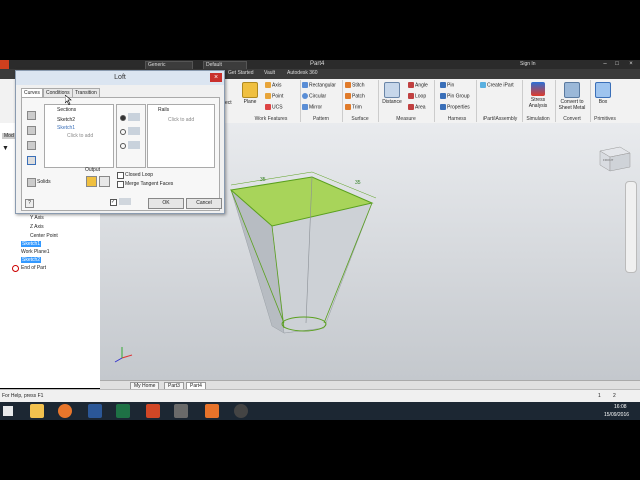 This screenshot has height=480, width=640. Describe the element at coordinates (274, 96) in the screenshot. I see `point-button: Point` at that location.